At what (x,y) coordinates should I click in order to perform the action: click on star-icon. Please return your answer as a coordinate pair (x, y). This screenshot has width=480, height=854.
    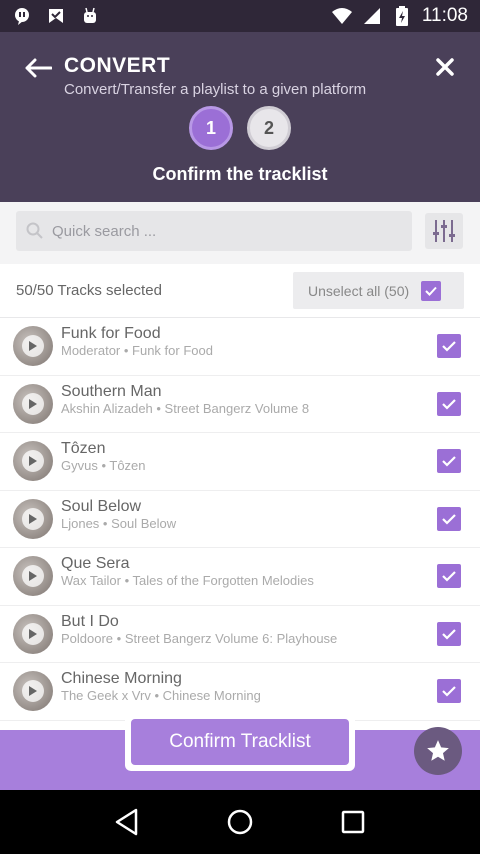
    Looking at the image, I should click on (438, 750).